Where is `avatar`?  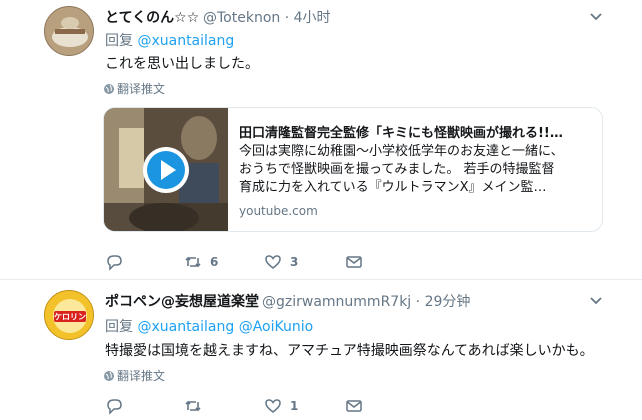 avatar is located at coordinates (69, 31).